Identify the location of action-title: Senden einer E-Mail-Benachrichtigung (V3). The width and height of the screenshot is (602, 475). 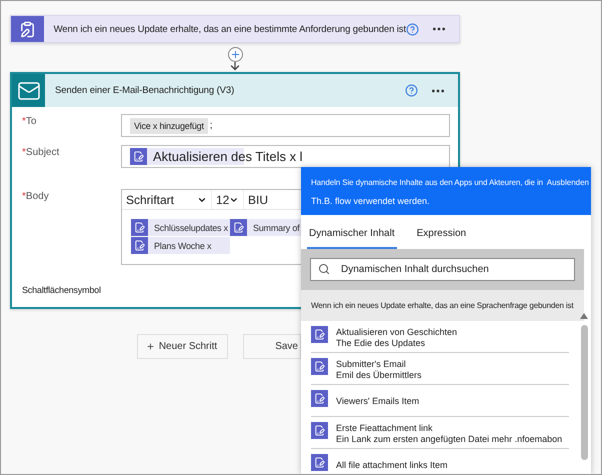
(145, 90).